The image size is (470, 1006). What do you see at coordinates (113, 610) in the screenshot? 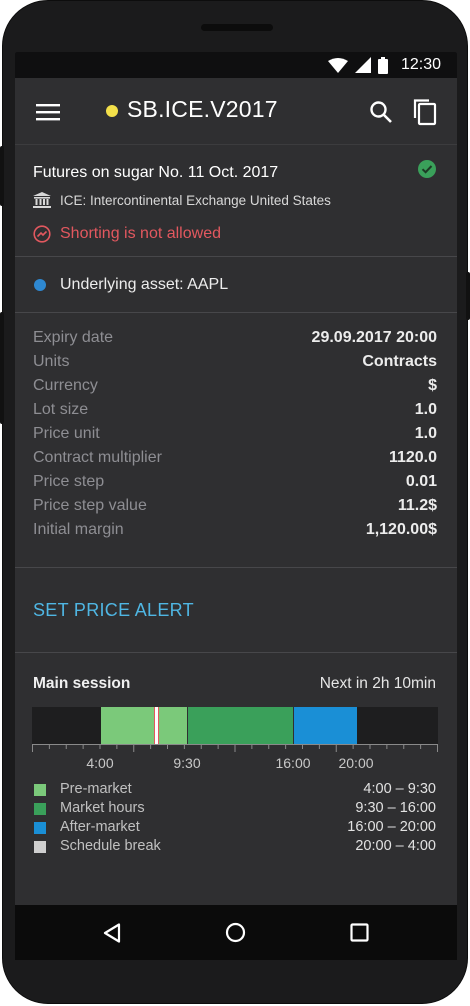
I see `set-price-alert-button: SET PRICE ALERT` at bounding box center [113, 610].